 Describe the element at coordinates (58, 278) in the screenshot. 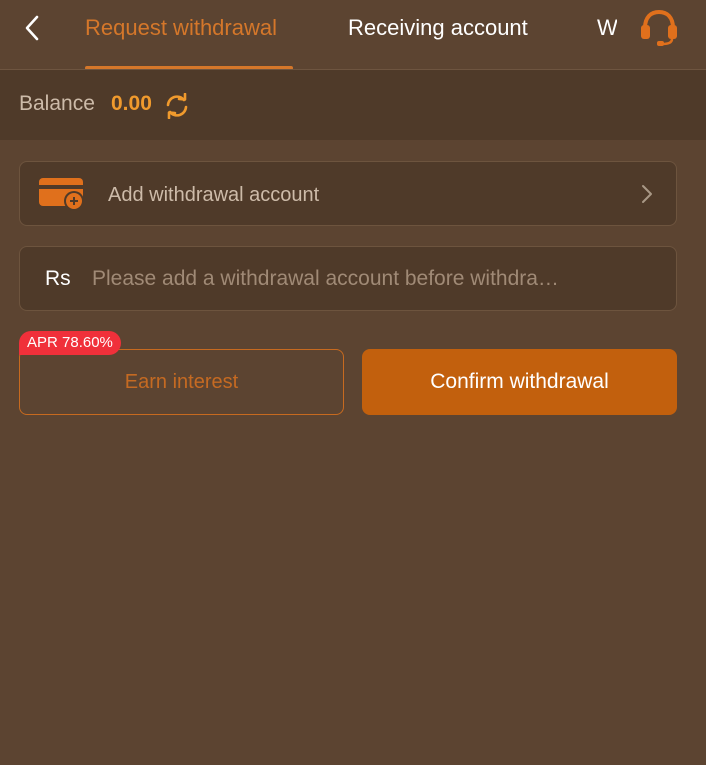

I see `currency-label: Rs` at that location.